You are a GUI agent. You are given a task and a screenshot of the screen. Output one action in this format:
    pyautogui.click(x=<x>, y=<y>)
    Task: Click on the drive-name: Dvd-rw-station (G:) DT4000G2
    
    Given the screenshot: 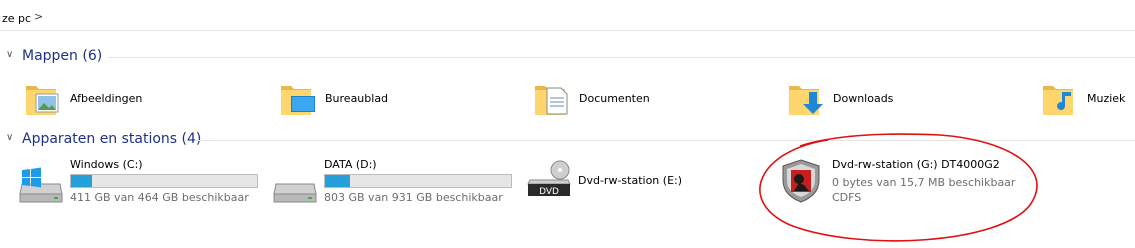 What is the action you would take?
    pyautogui.click(x=916, y=164)
    